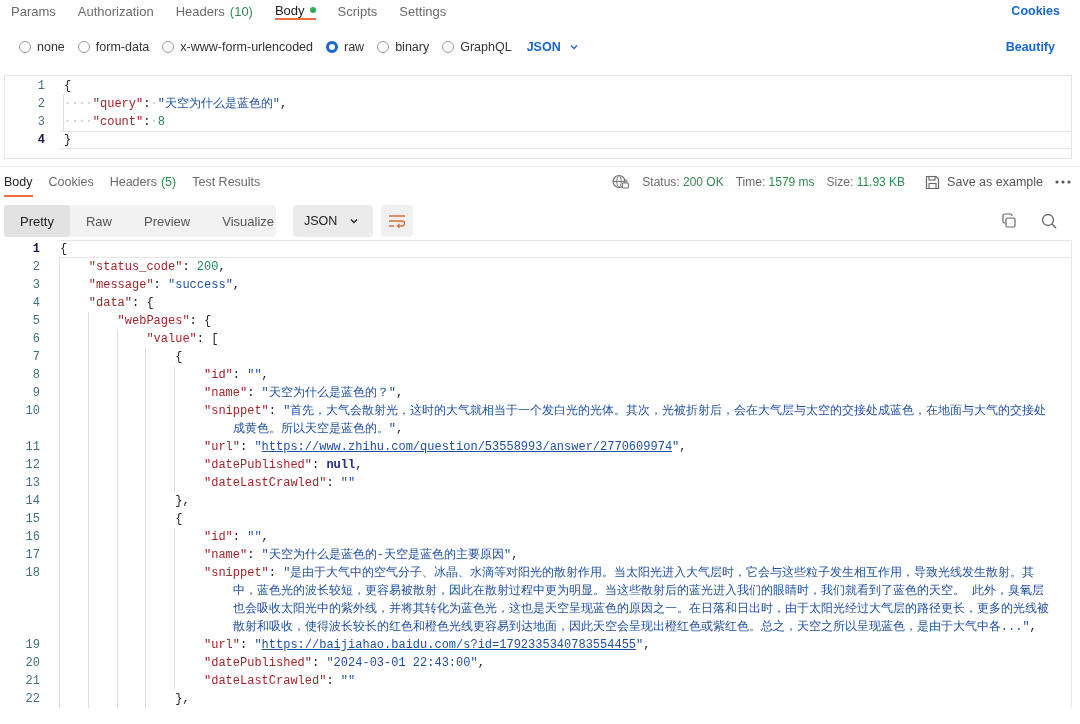 The height and width of the screenshot is (724, 1080). What do you see at coordinates (683, 182) in the screenshot?
I see `status-info: Status: 200 OK` at bounding box center [683, 182].